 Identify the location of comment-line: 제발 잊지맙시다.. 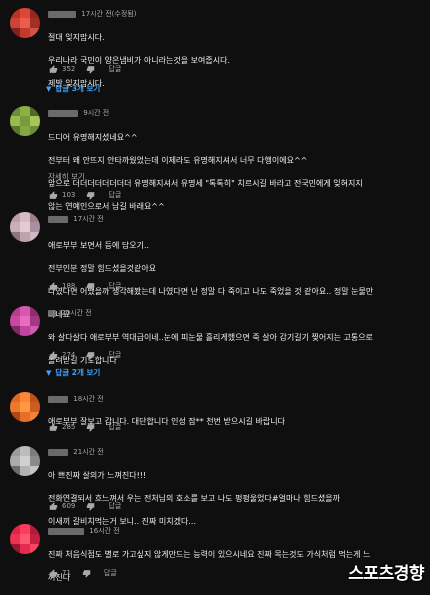
(76, 83).